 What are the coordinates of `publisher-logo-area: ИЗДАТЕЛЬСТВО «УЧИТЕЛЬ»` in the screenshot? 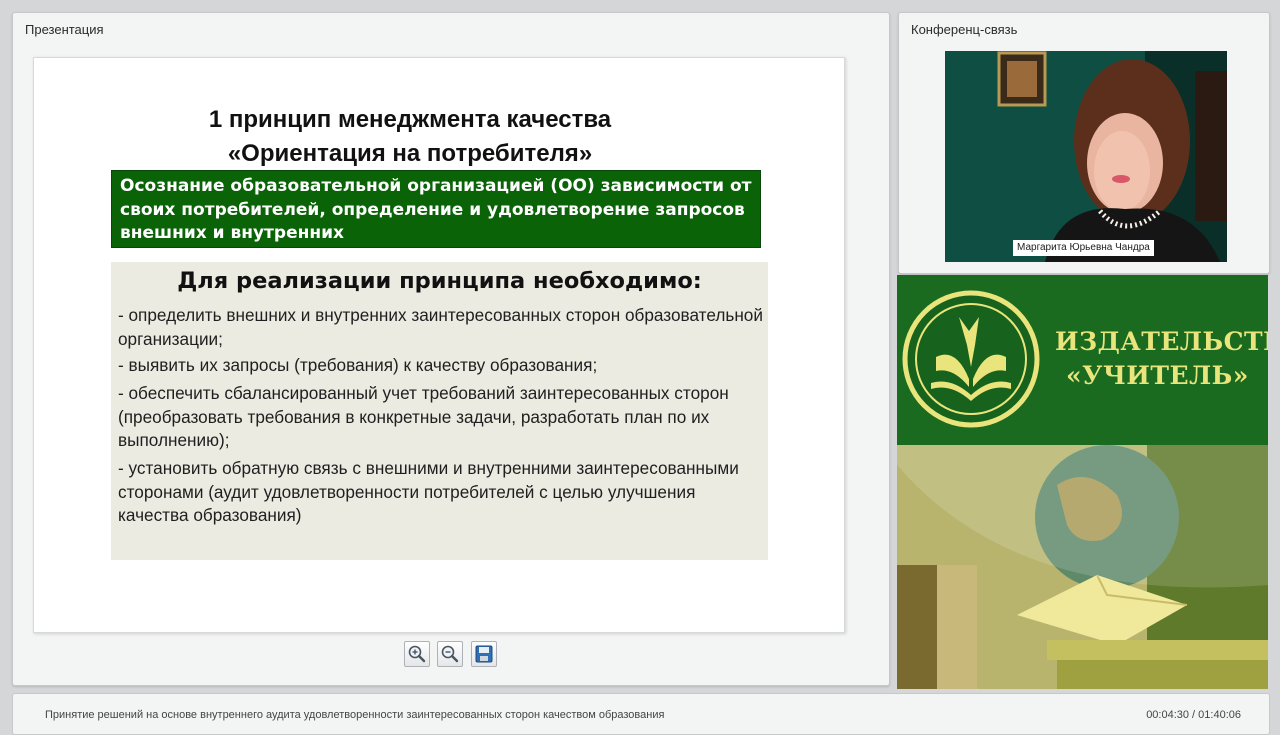 It's located at (1082, 360).